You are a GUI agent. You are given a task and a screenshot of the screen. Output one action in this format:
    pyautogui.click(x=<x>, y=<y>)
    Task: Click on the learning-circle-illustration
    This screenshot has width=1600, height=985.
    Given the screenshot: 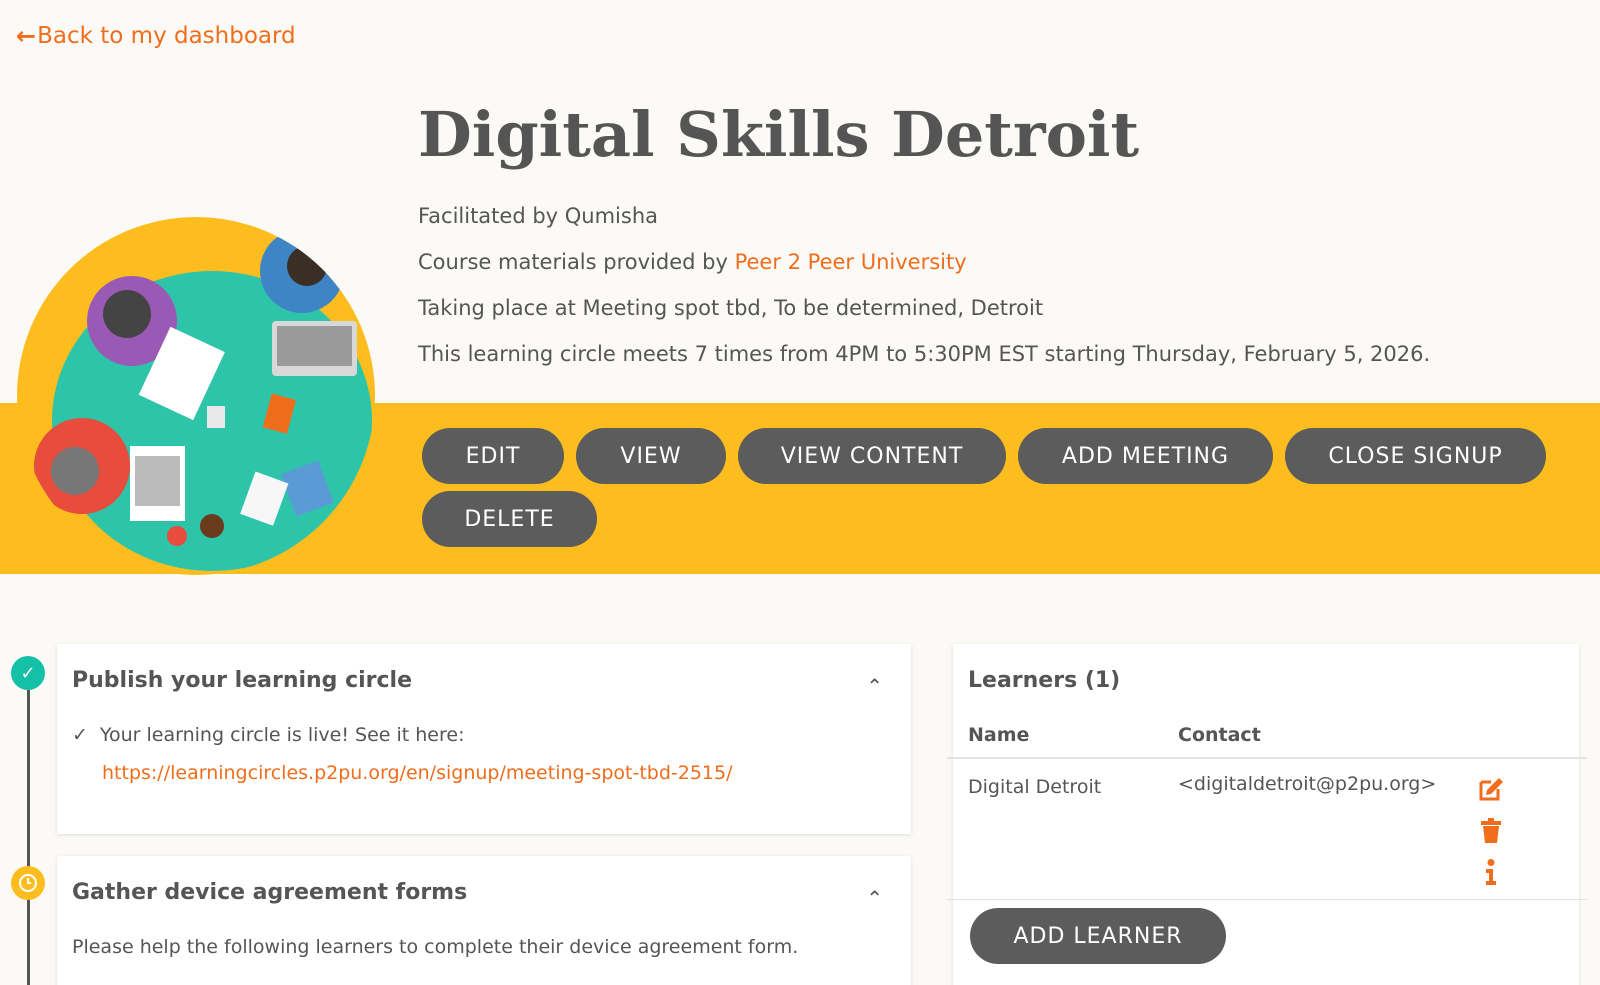 What is the action you would take?
    pyautogui.click(x=196, y=396)
    